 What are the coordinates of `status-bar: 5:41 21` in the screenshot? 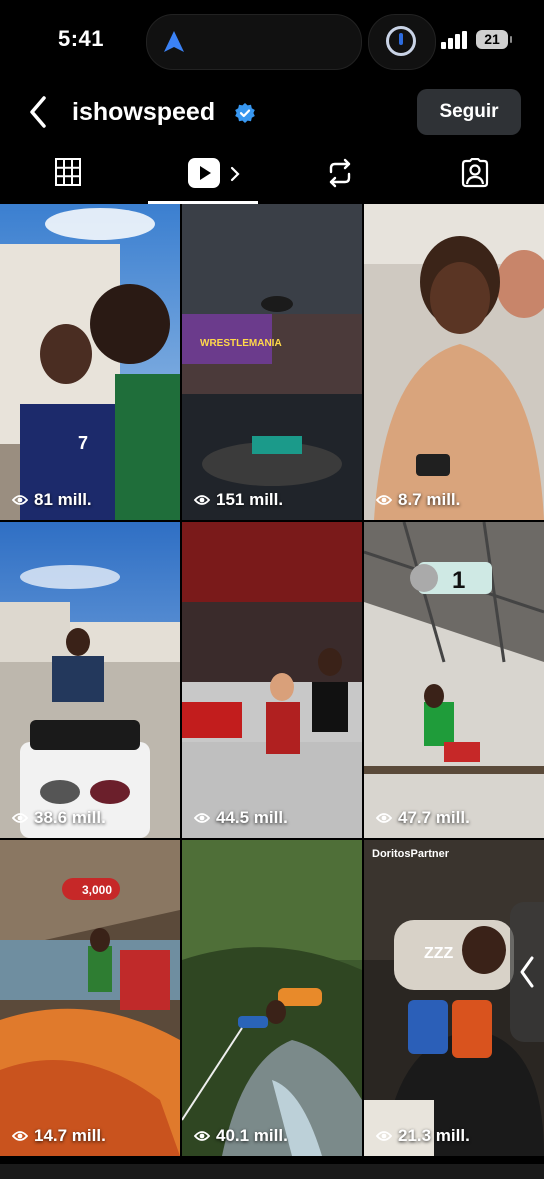 It's located at (272, 41).